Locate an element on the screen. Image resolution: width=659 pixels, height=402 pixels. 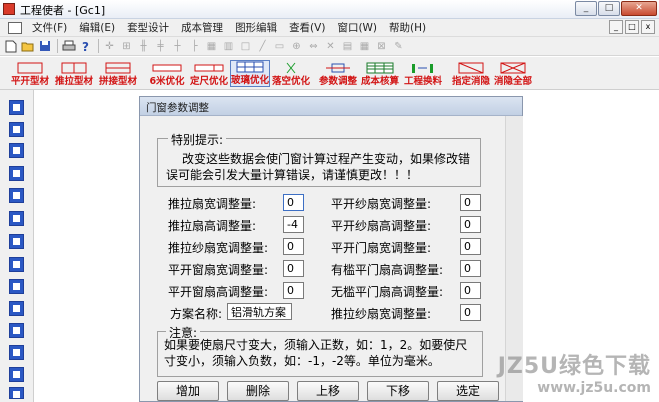
transom-icon: ╪ is located at coordinates (160, 46).